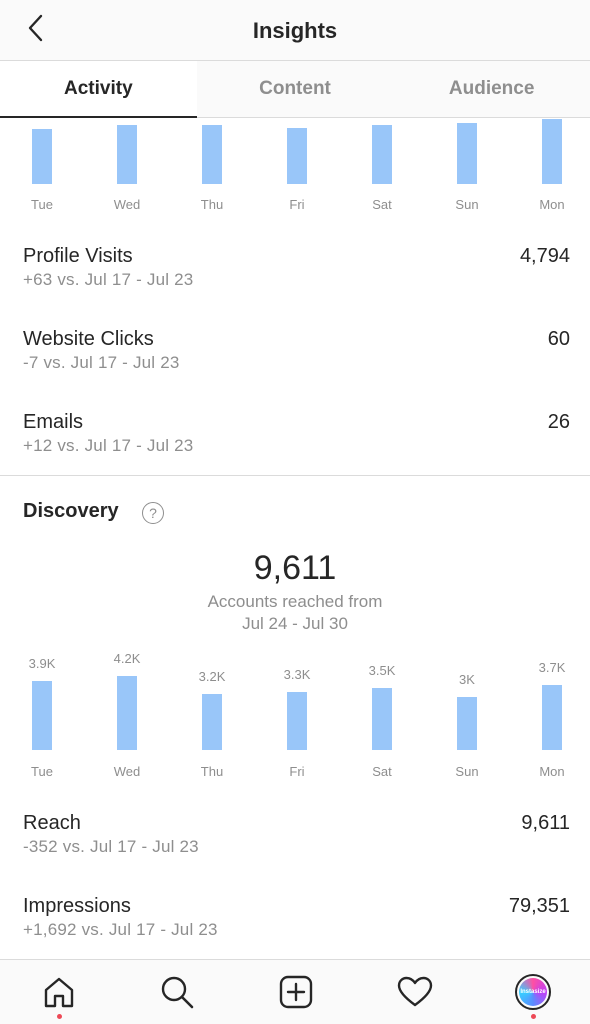  What do you see at coordinates (295, 623) in the screenshot?
I see `discovery-date-range: Jul 24 - Jul 30` at bounding box center [295, 623].